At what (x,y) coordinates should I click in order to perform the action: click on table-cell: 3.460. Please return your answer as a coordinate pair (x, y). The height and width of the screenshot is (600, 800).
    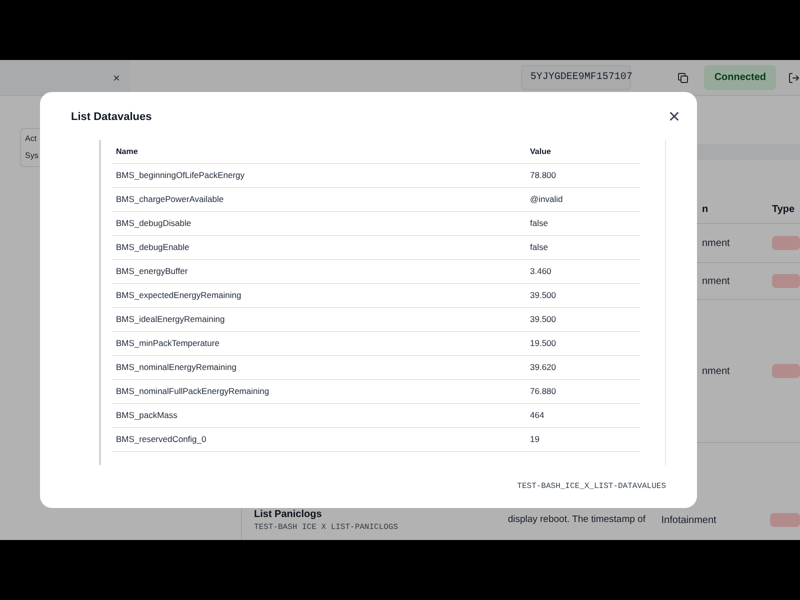
    Looking at the image, I should click on (541, 271).